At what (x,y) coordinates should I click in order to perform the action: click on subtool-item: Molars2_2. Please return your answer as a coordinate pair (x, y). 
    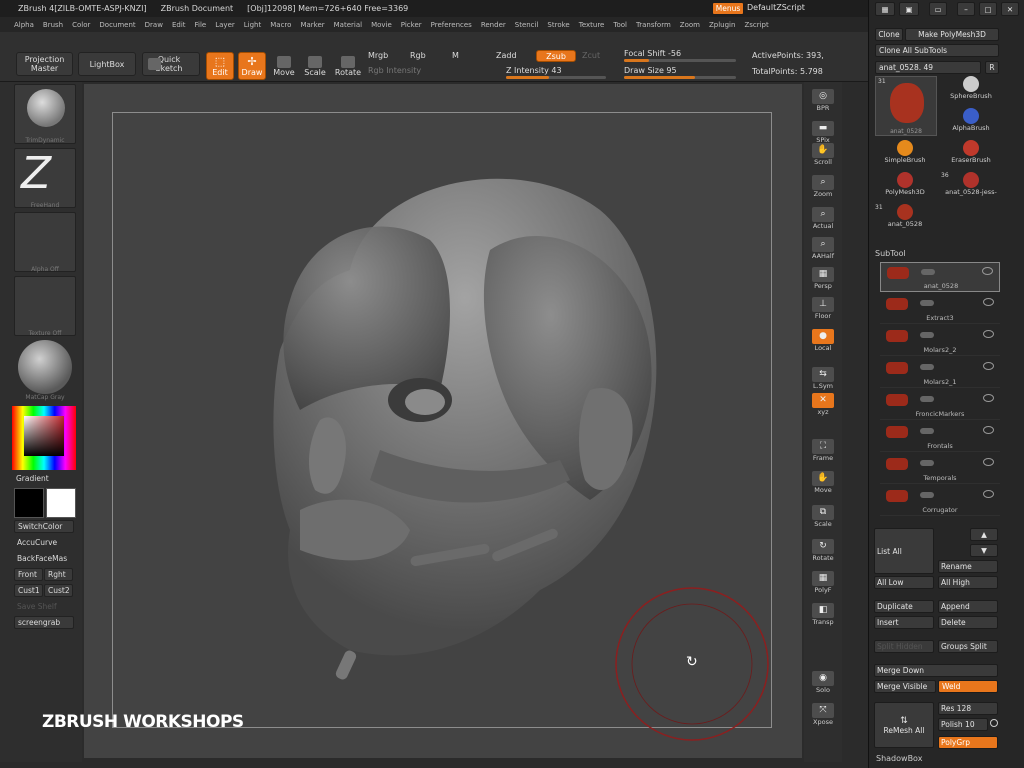
    Looking at the image, I should click on (940, 341).